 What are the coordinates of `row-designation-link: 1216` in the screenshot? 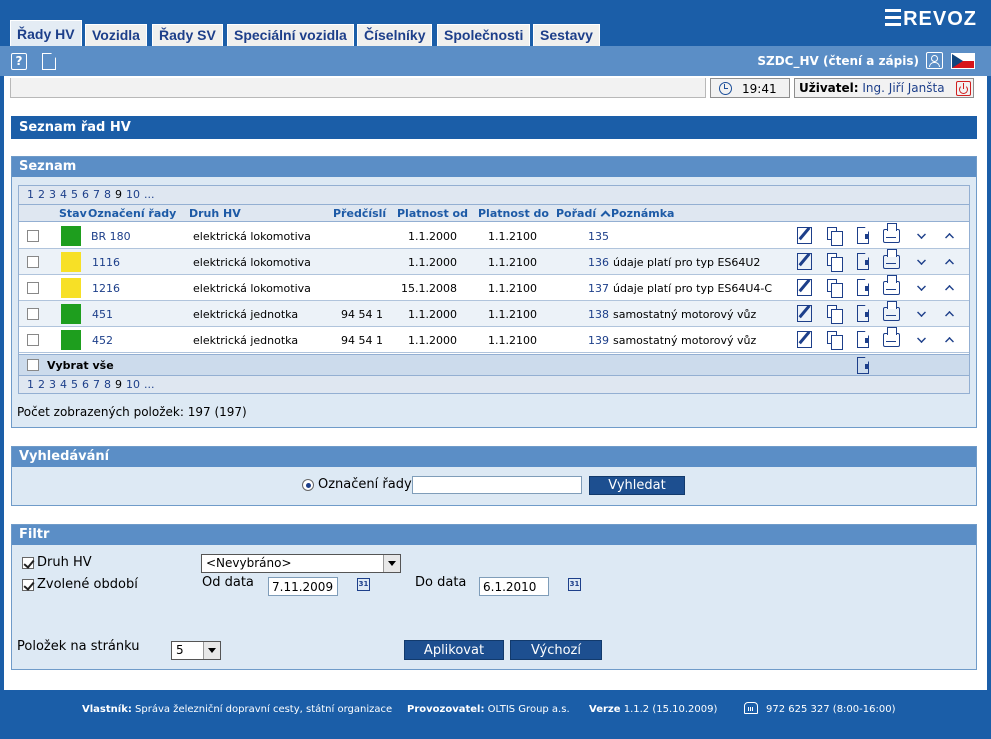 It's located at (106, 288).